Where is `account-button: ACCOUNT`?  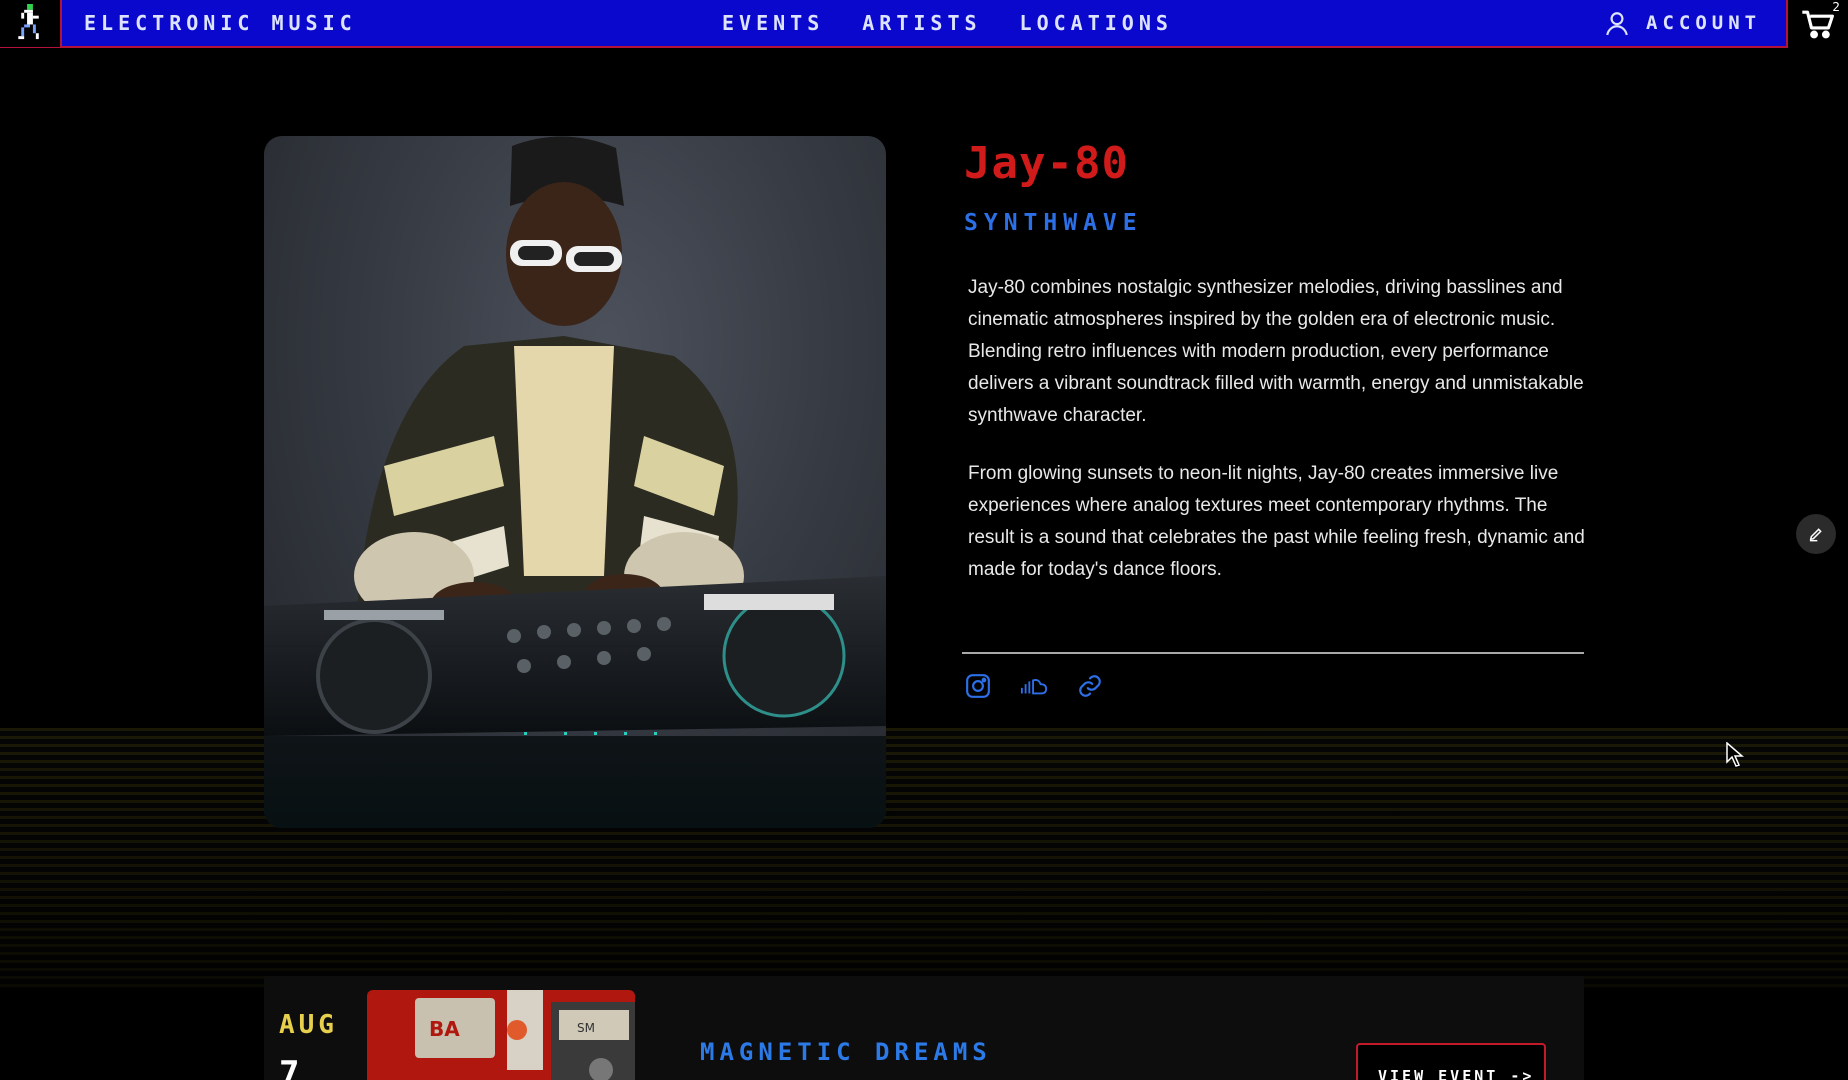
account-button: ACCOUNT is located at coordinates (1682, 23).